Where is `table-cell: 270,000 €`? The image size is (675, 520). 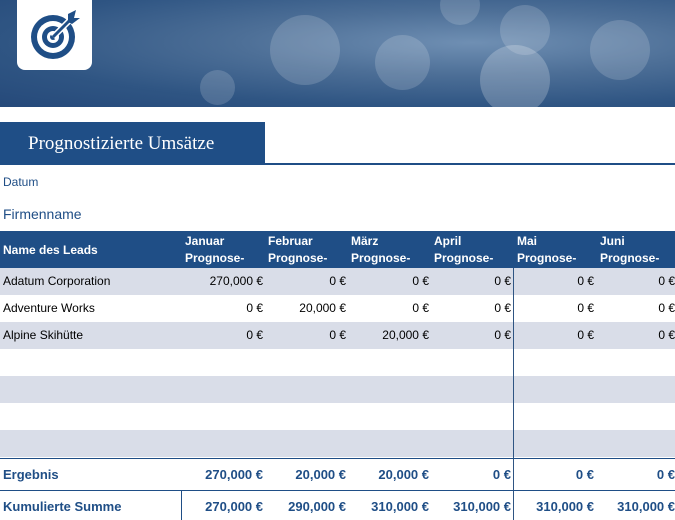
table-cell: 270,000 € is located at coordinates (236, 281).